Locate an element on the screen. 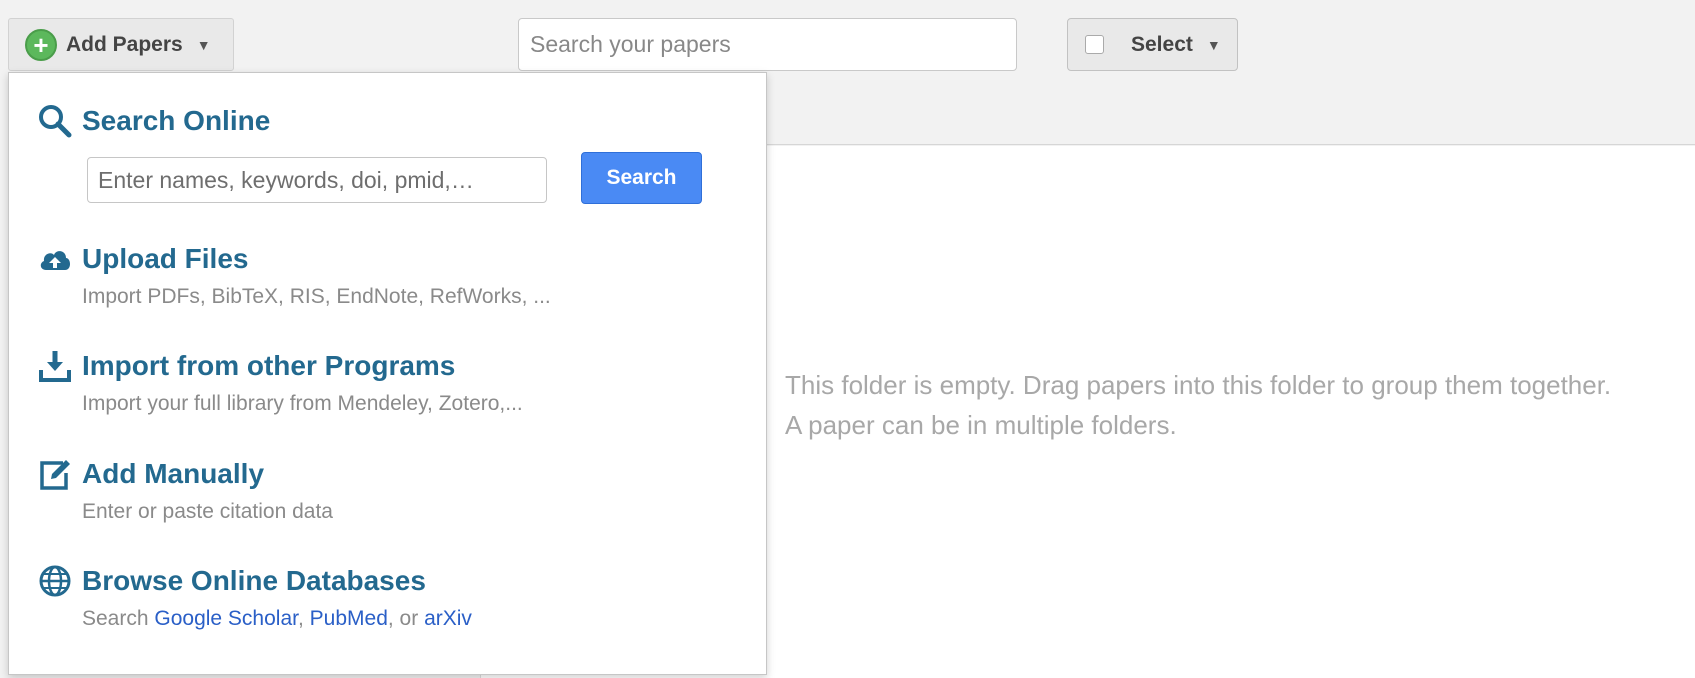 The width and height of the screenshot is (1695, 678). browse-desc-sep-2: , or is located at coordinates (406, 618).